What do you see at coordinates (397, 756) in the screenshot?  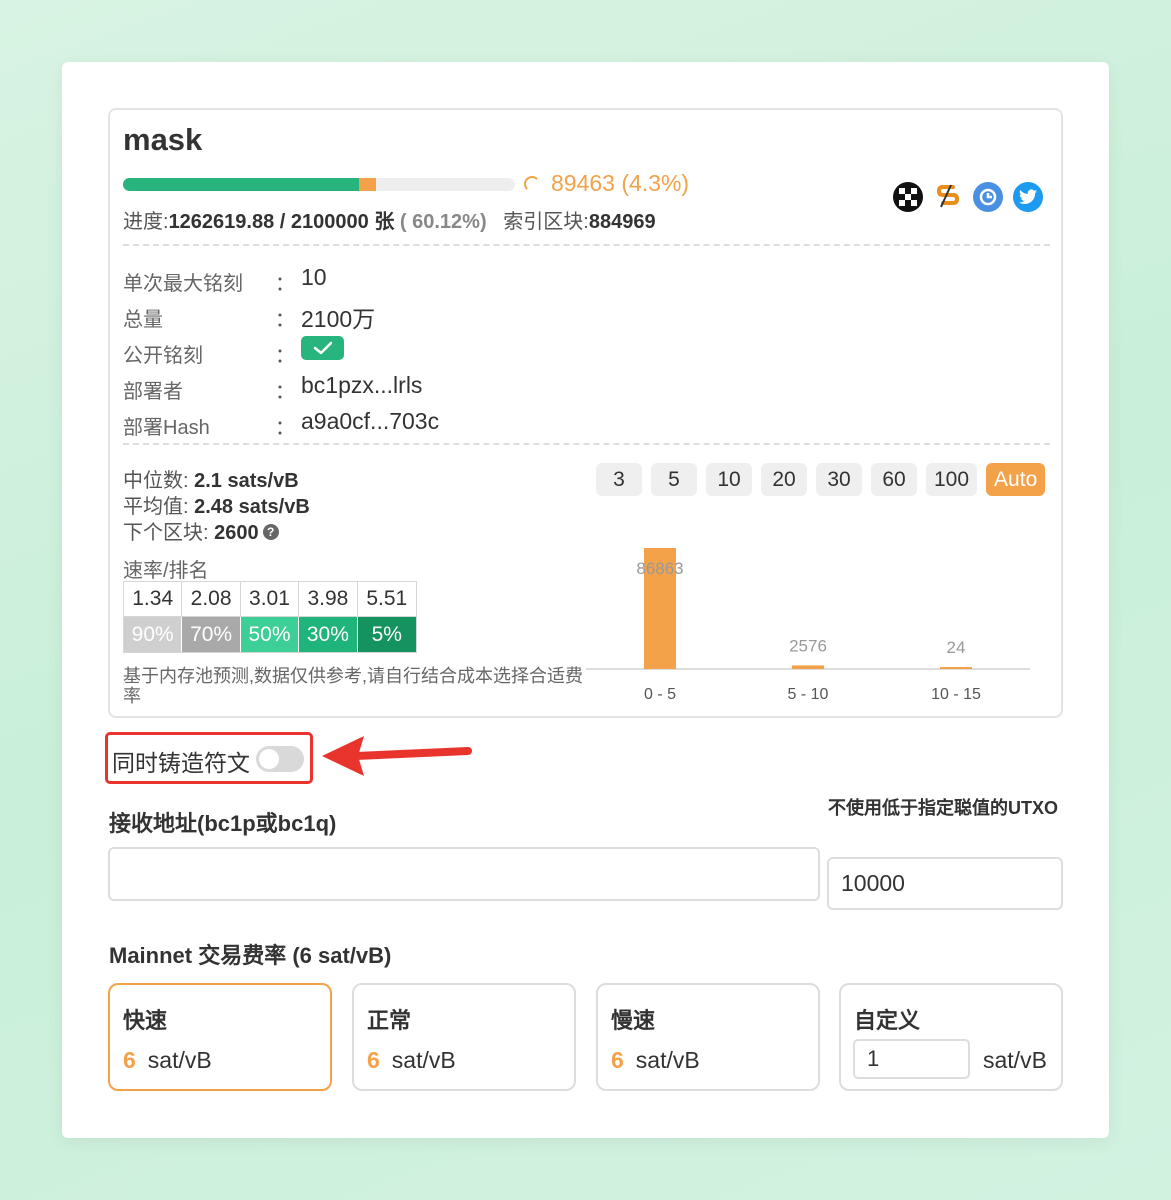 I see `arrow-annotation-icon` at bounding box center [397, 756].